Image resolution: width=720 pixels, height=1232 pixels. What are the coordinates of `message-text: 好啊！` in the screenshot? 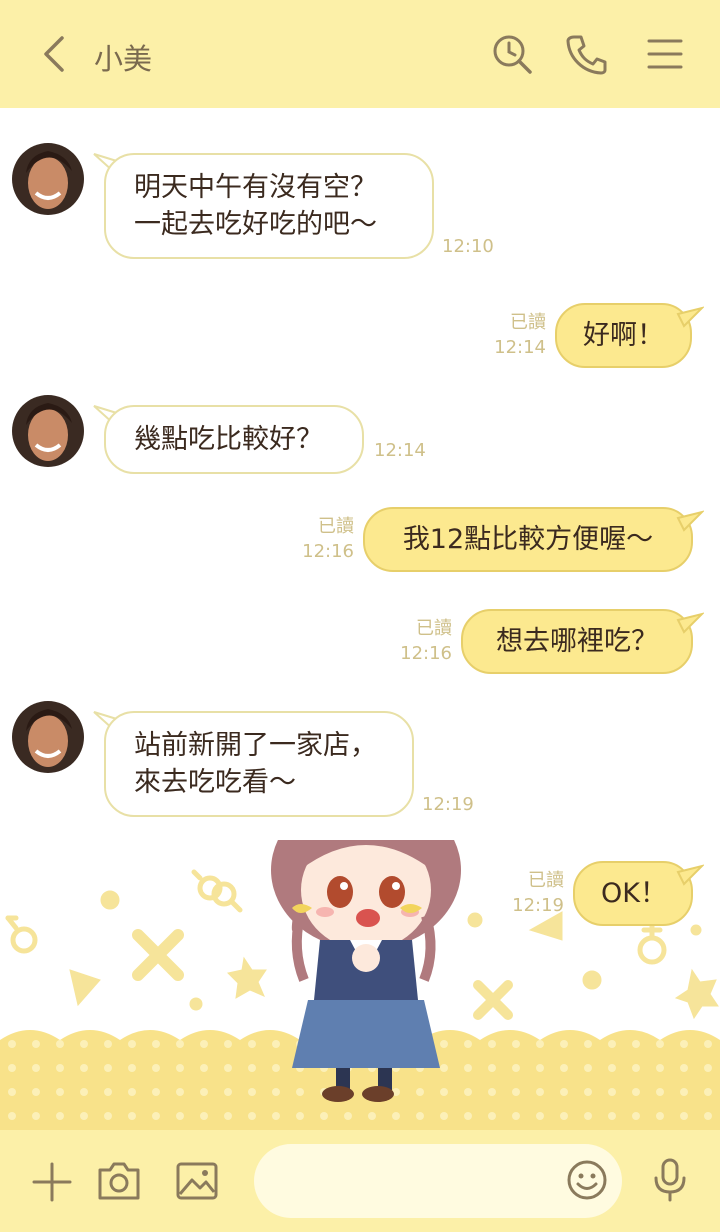 It's located at (623, 335).